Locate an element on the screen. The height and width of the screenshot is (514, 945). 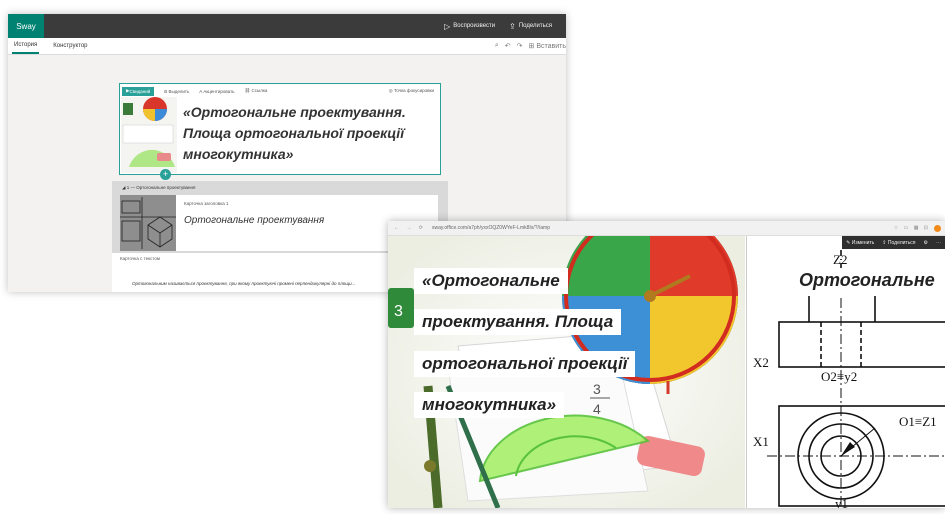
background-label: Свиданий is located at coordinates (140, 91).